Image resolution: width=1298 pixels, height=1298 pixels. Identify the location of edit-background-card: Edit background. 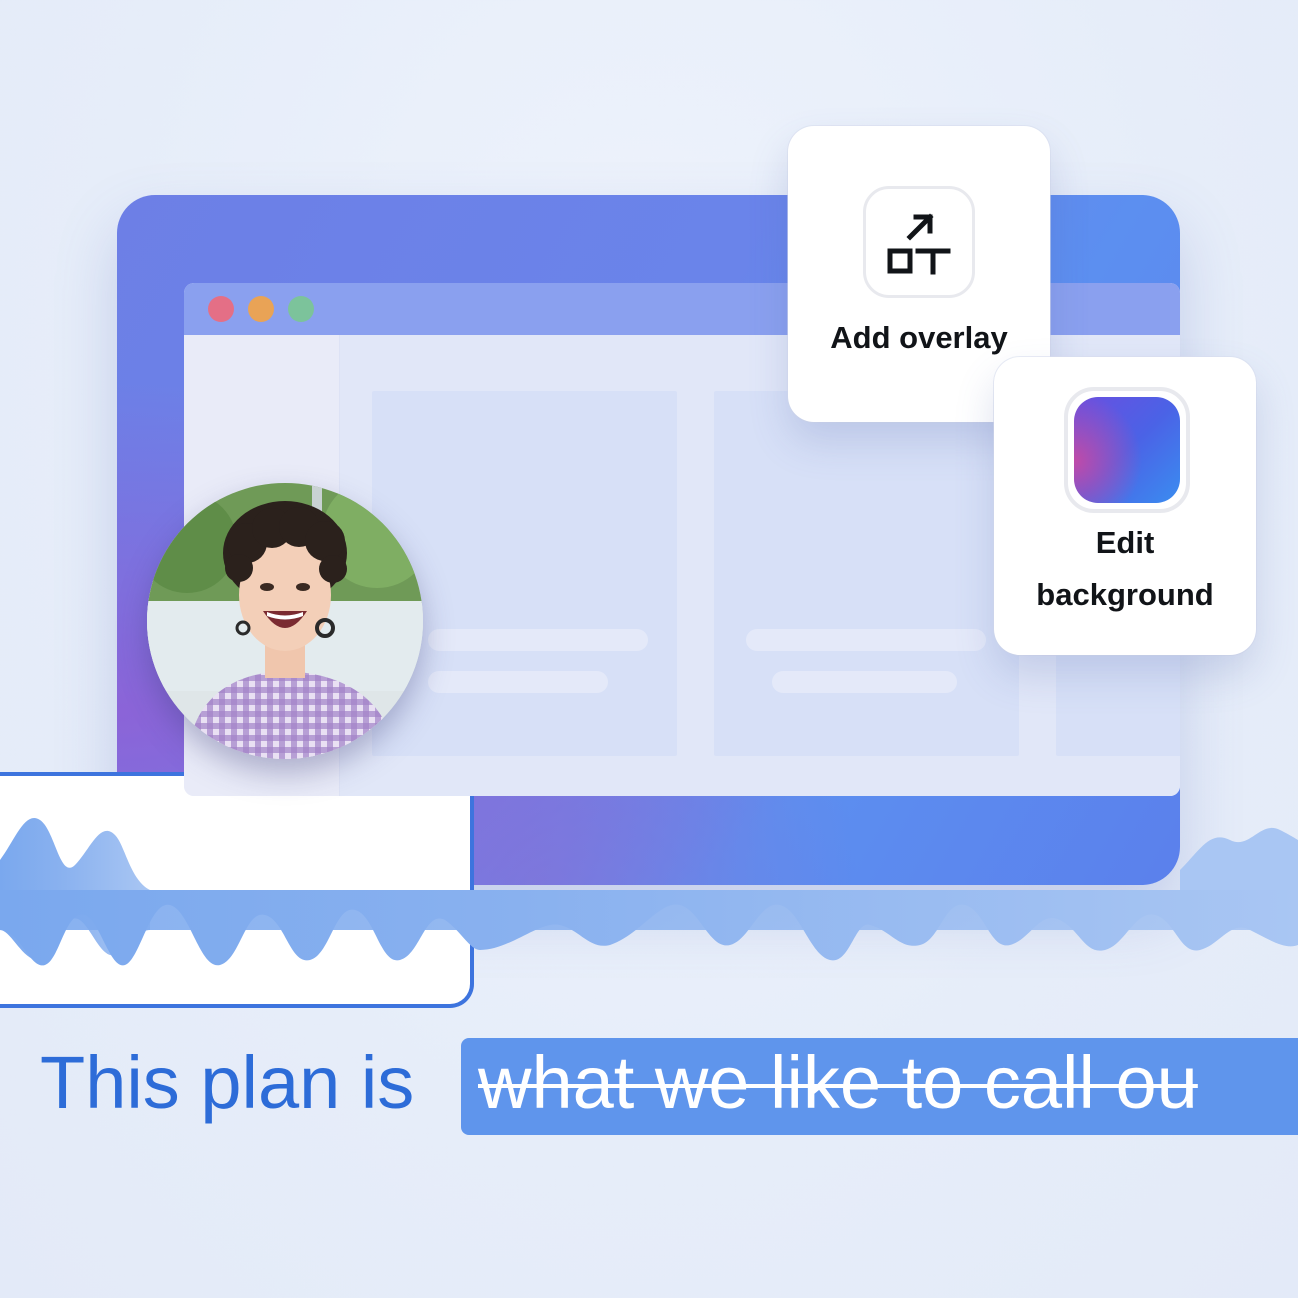
(1125, 506).